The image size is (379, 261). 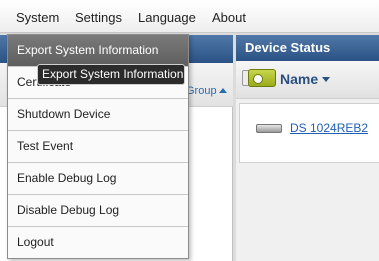 I want to click on chevron-down-icon, so click(x=326, y=79).